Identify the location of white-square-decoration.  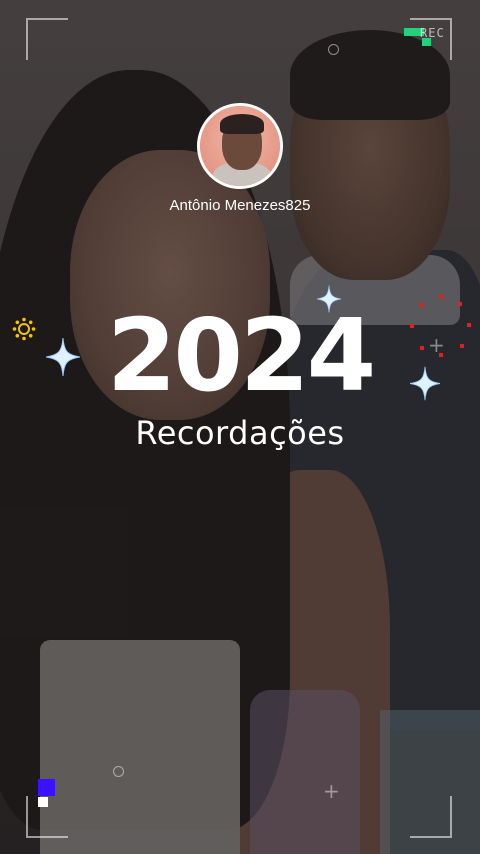
(43, 802).